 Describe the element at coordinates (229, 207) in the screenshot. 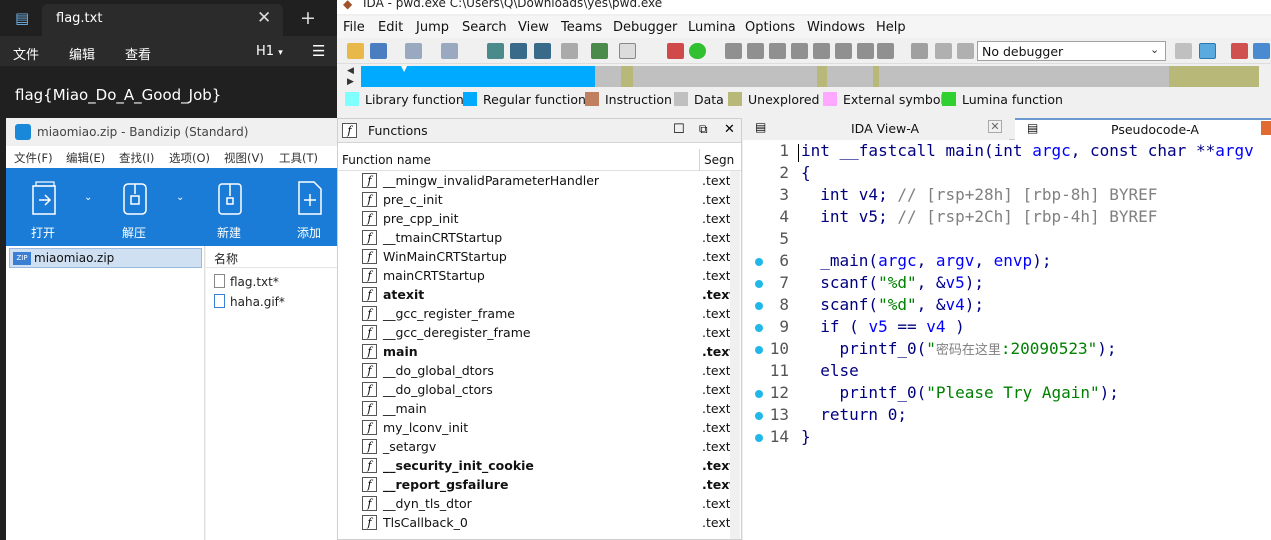

I see `new-archive-button: 新建` at that location.